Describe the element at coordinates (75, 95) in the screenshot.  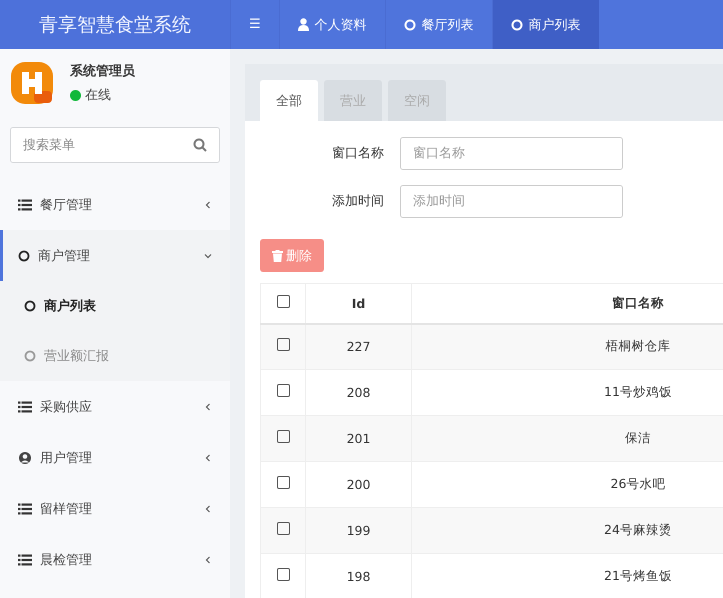
I see `online-status-dot` at that location.